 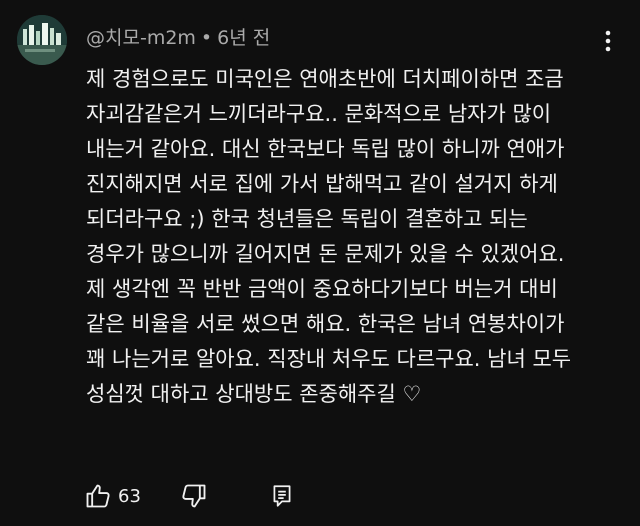 I want to click on dislike-button, so click(x=194, y=496).